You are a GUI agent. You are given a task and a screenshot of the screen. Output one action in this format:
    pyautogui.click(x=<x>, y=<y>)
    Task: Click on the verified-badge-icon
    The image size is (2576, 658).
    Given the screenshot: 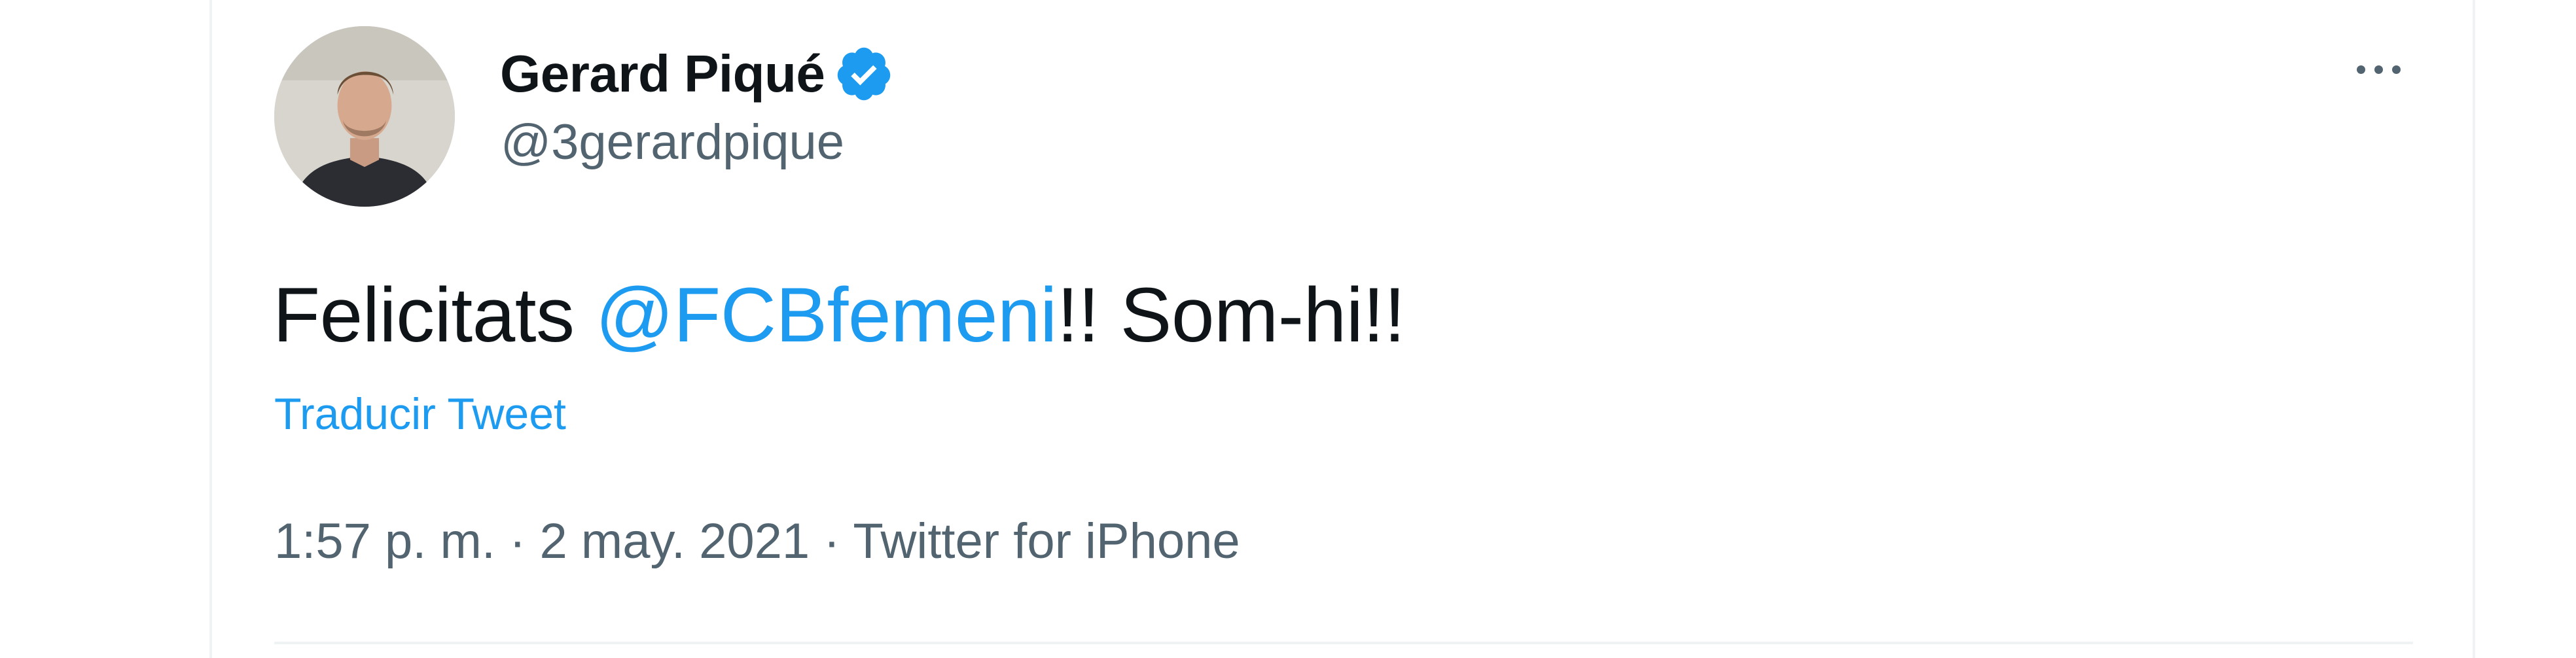 What is the action you would take?
    pyautogui.click(x=864, y=74)
    